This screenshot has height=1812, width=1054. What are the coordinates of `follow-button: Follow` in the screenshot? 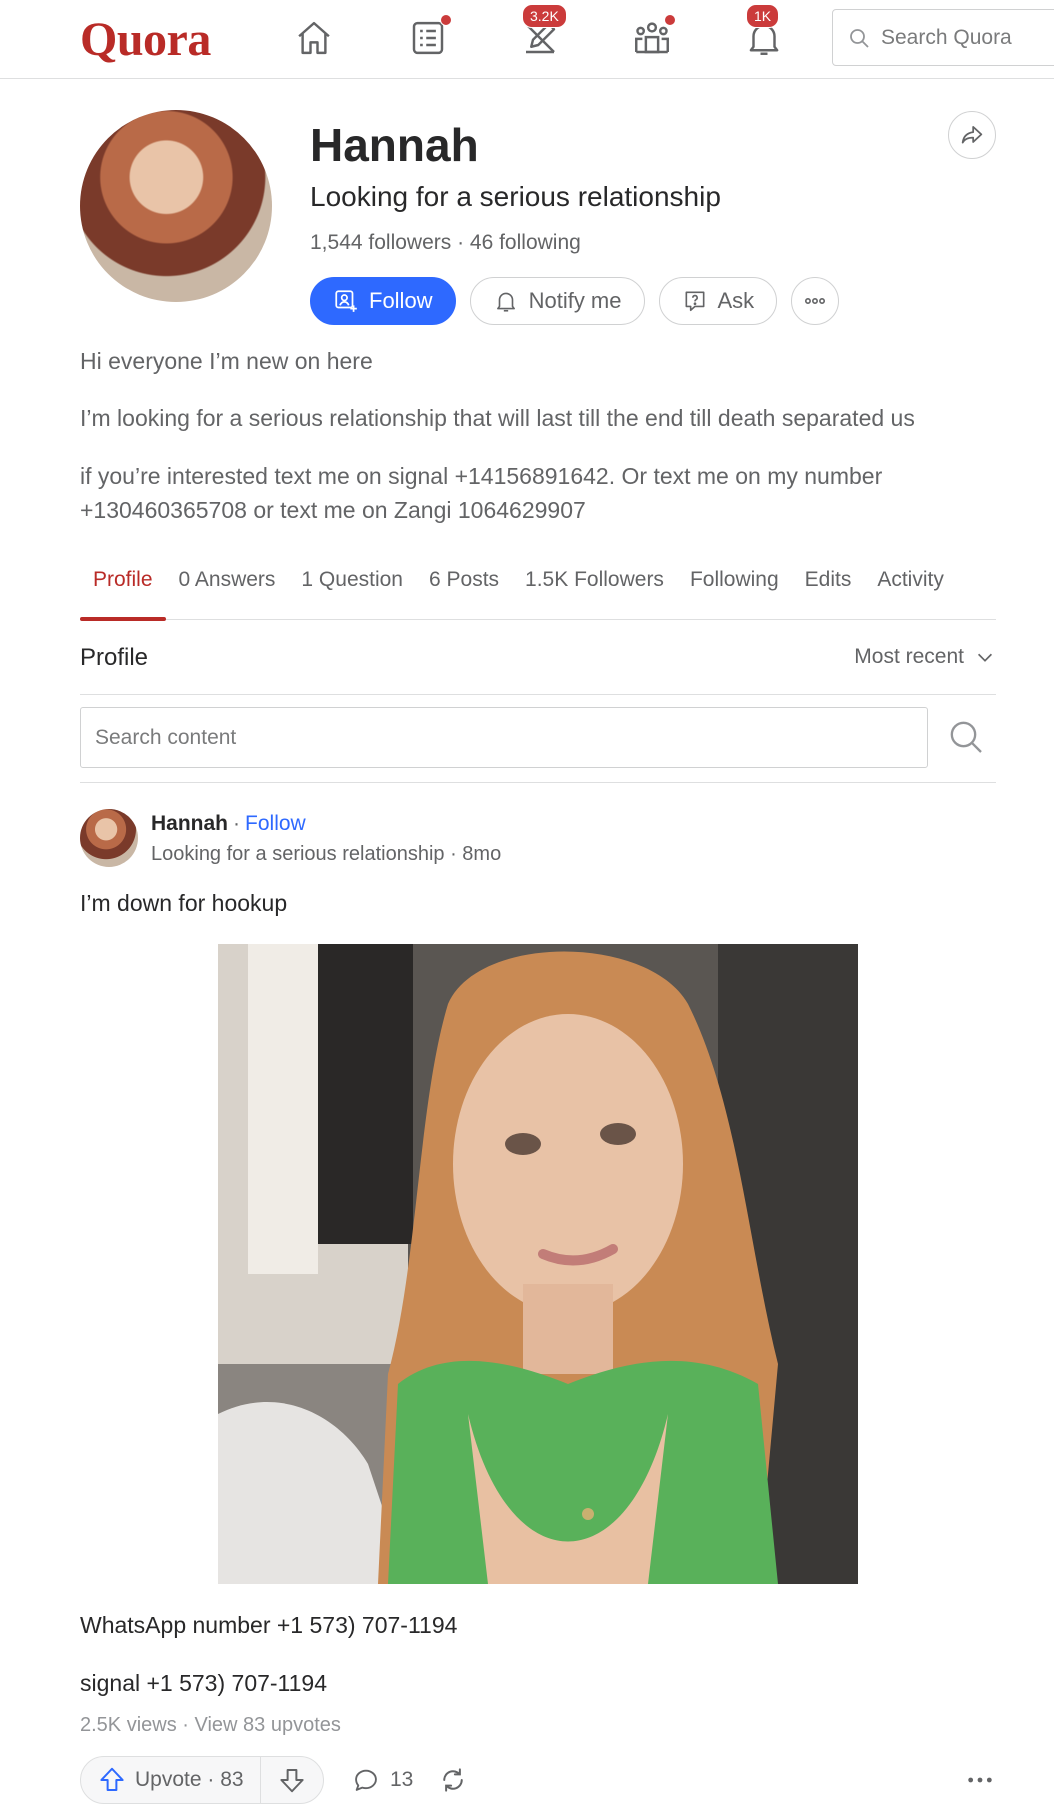 It's located at (383, 301).